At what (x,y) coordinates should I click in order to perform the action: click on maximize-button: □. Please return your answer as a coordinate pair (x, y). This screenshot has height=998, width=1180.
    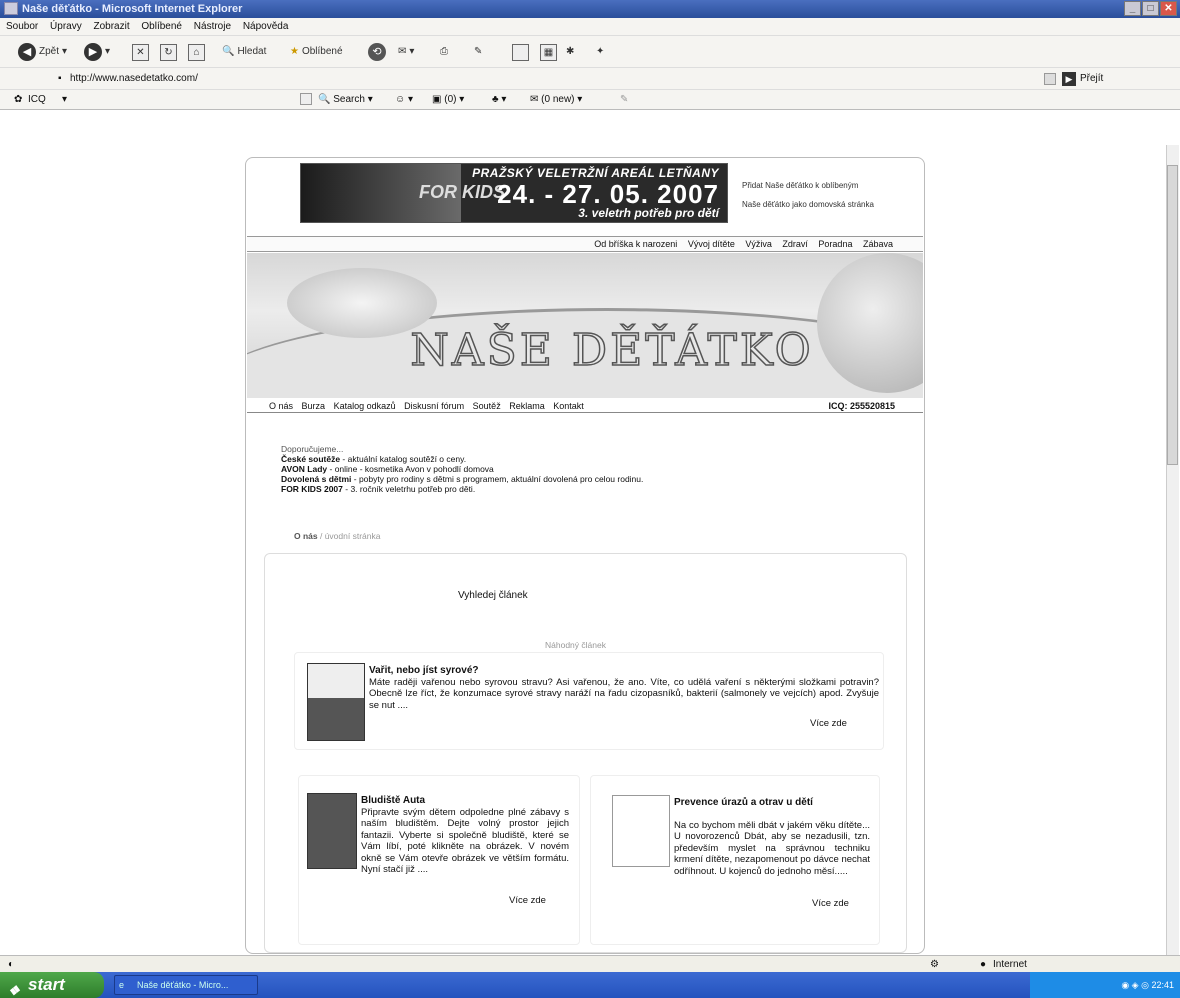
    Looking at the image, I should click on (1150, 8).